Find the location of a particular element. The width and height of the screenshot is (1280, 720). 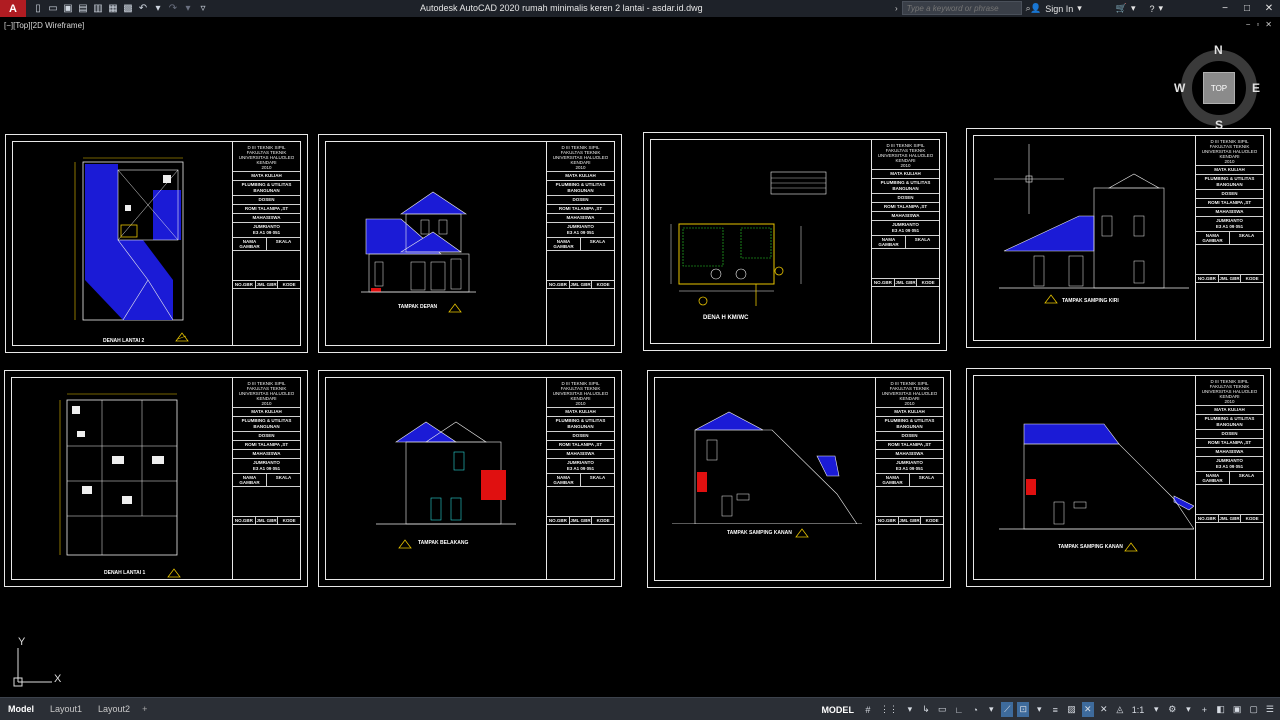

viewport-restore-icon: ▫ is located at coordinates (1257, 24).